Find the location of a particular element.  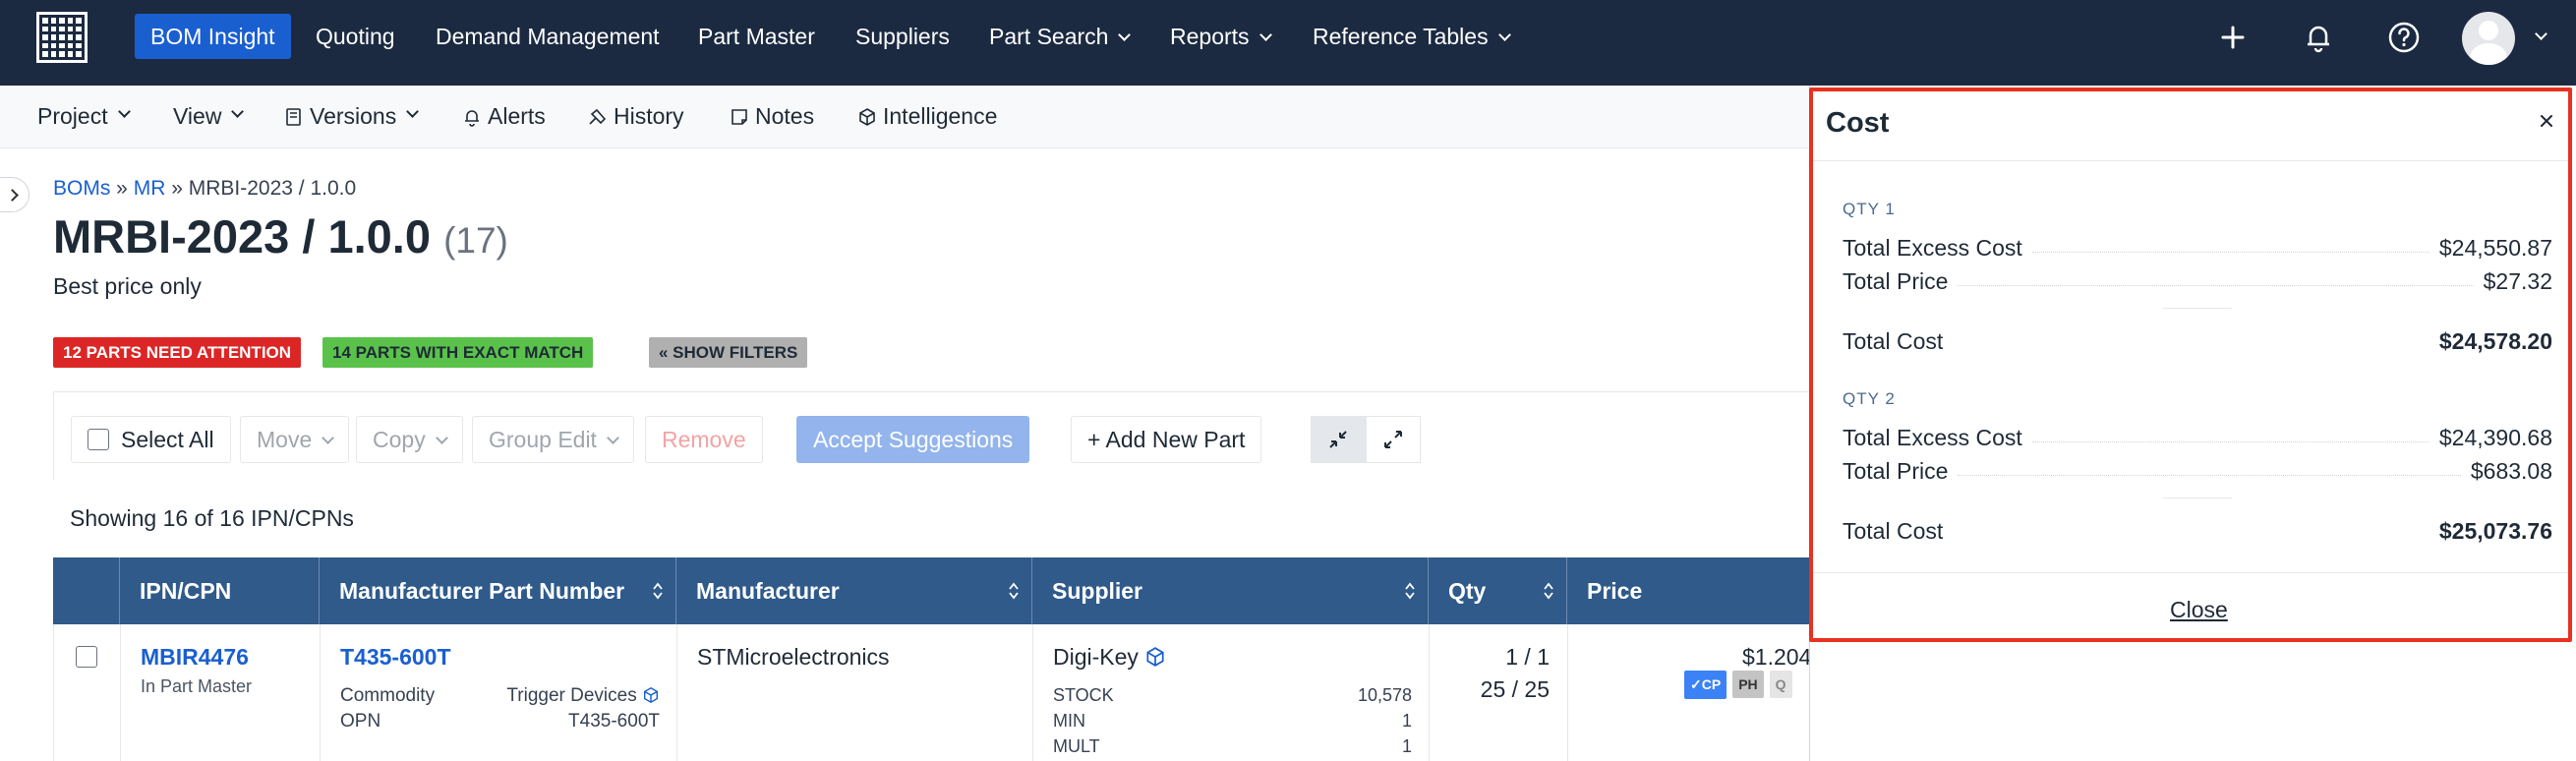

nav-quoting: Quoting is located at coordinates (355, 37).